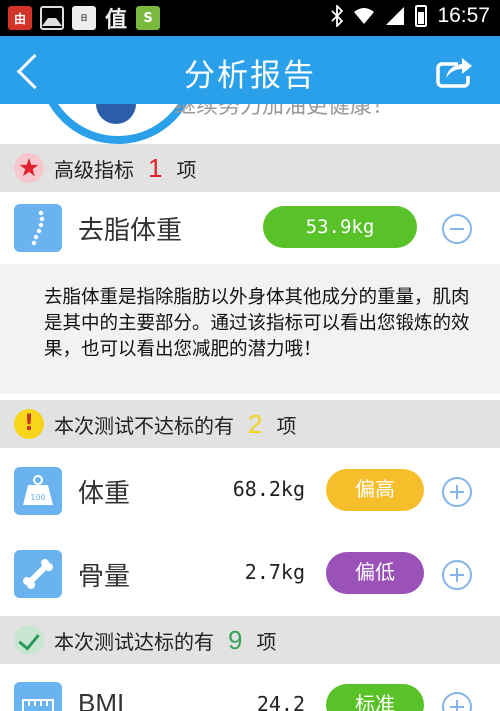 This screenshot has height=711, width=500. Describe the element at coordinates (20, 18) in the screenshot. I see `app-notification-icon: 由` at that location.